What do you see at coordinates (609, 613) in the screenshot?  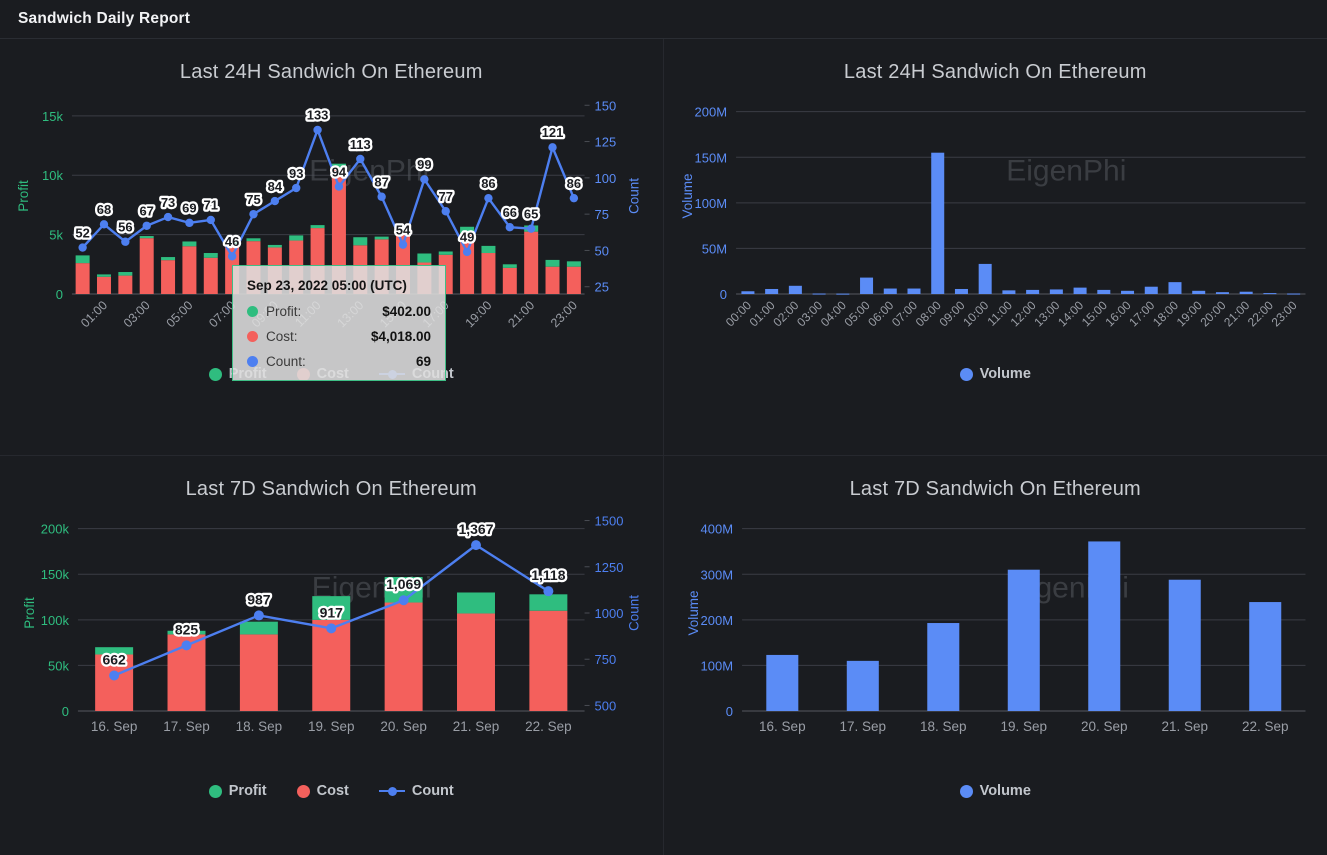 I see `svg-text: 1000` at bounding box center [609, 613].